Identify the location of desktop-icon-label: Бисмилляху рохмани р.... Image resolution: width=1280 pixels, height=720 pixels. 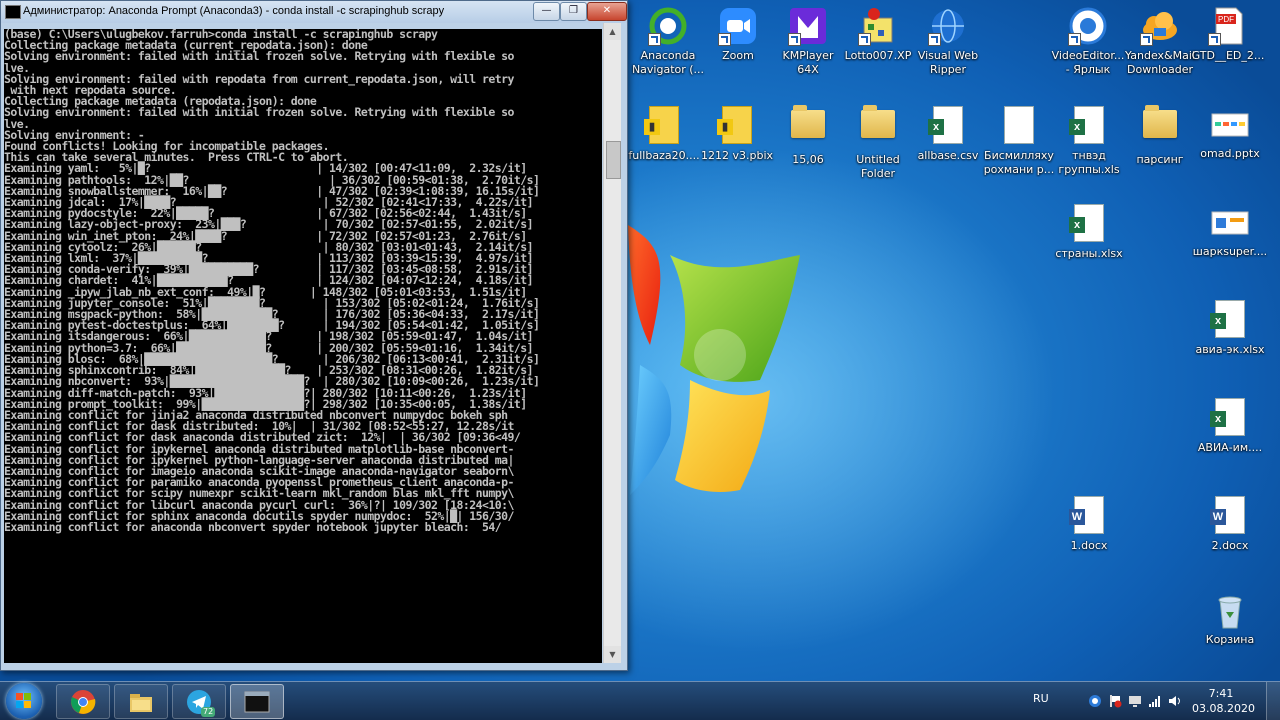
(1019, 162).